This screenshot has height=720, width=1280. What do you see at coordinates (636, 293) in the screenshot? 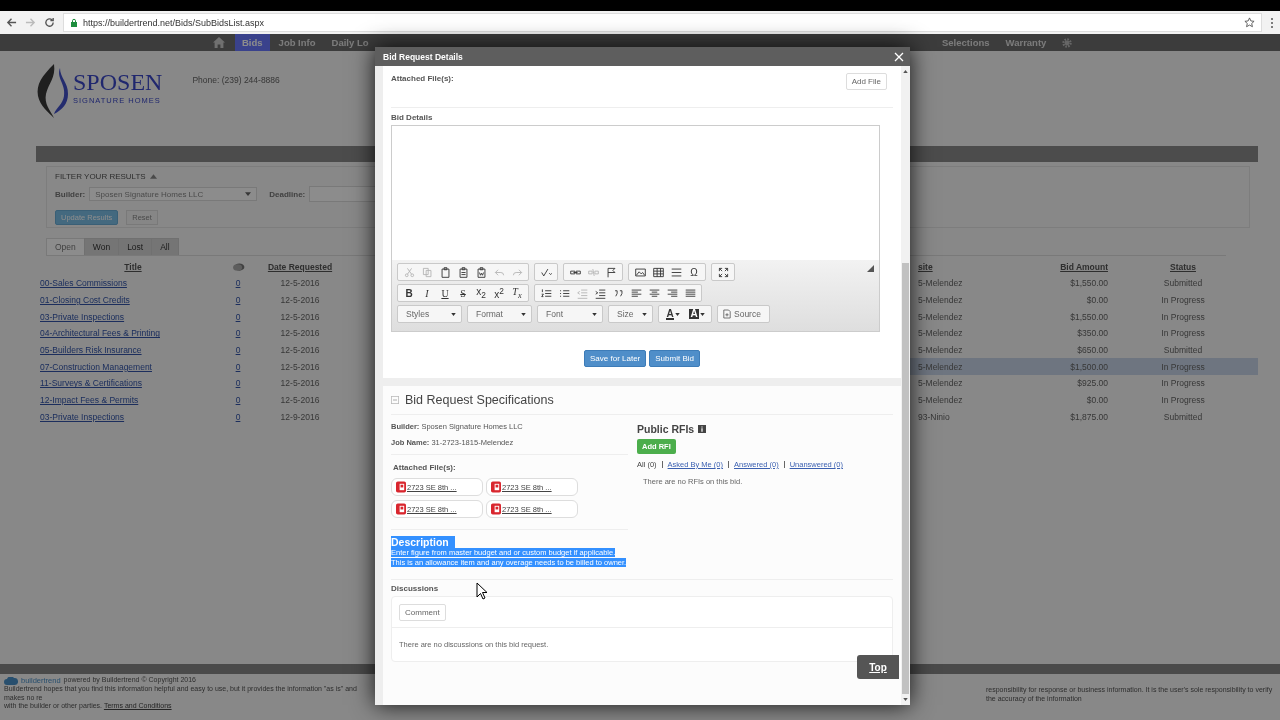
I see `align-left-icon` at bounding box center [636, 293].